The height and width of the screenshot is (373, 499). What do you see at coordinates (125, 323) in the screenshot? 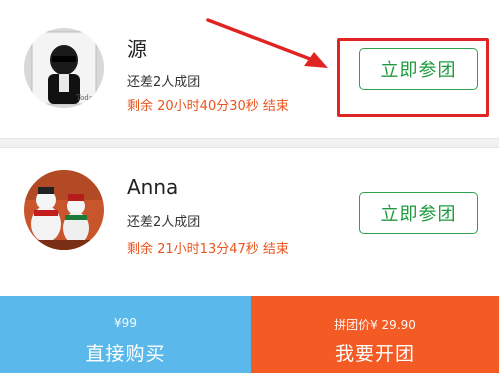
I see `buy-direct-price: ¥99` at bounding box center [125, 323].